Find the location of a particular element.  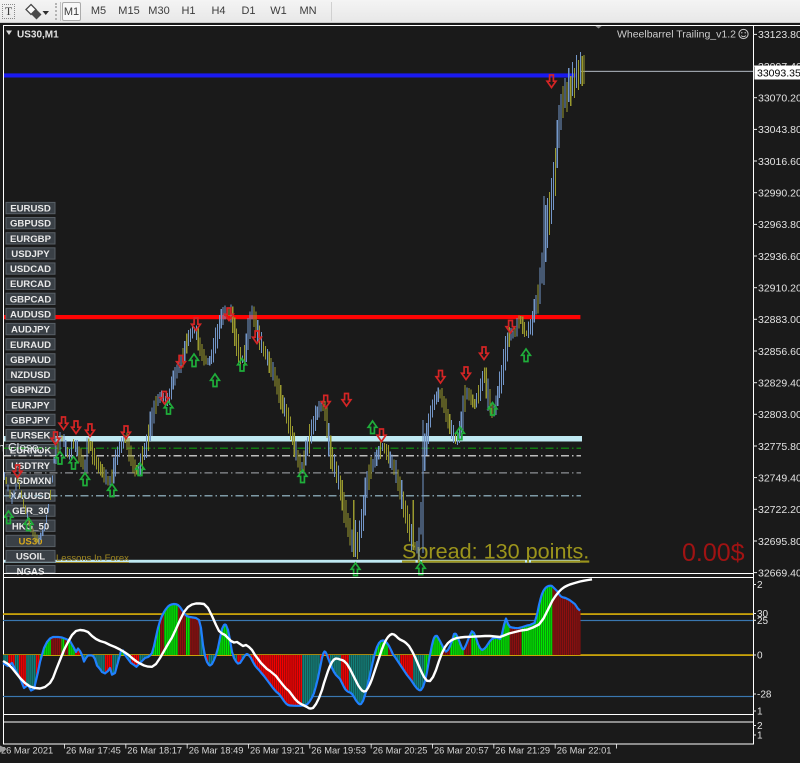

svg-text: GBPCAD is located at coordinates (31, 299).